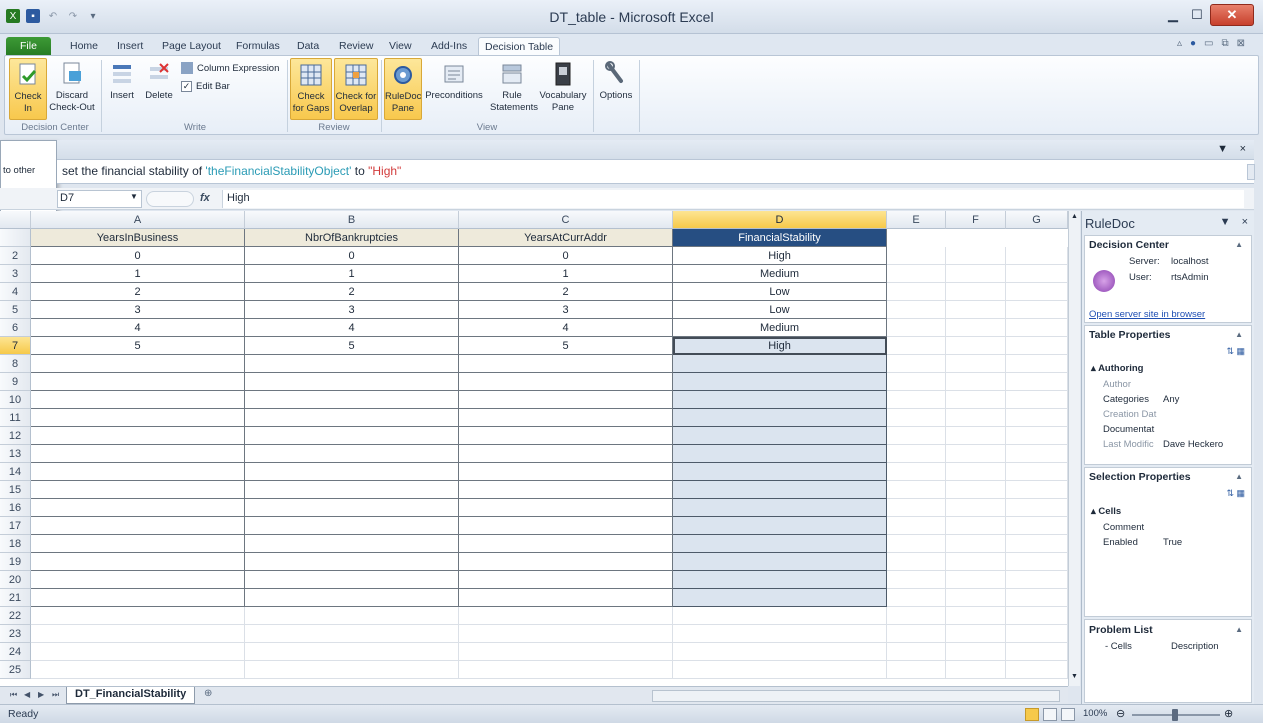 Image resolution: width=1263 pixels, height=723 pixels. What do you see at coordinates (916, 220) in the screenshot?
I see `column-header-e: E` at bounding box center [916, 220].